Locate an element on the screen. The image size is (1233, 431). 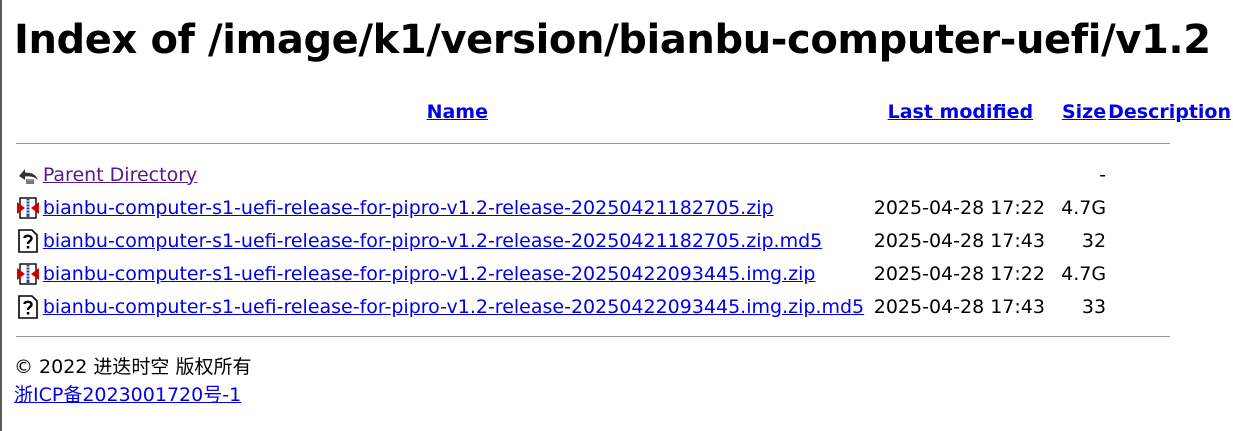
parent-size: - is located at coordinates (1103, 174).